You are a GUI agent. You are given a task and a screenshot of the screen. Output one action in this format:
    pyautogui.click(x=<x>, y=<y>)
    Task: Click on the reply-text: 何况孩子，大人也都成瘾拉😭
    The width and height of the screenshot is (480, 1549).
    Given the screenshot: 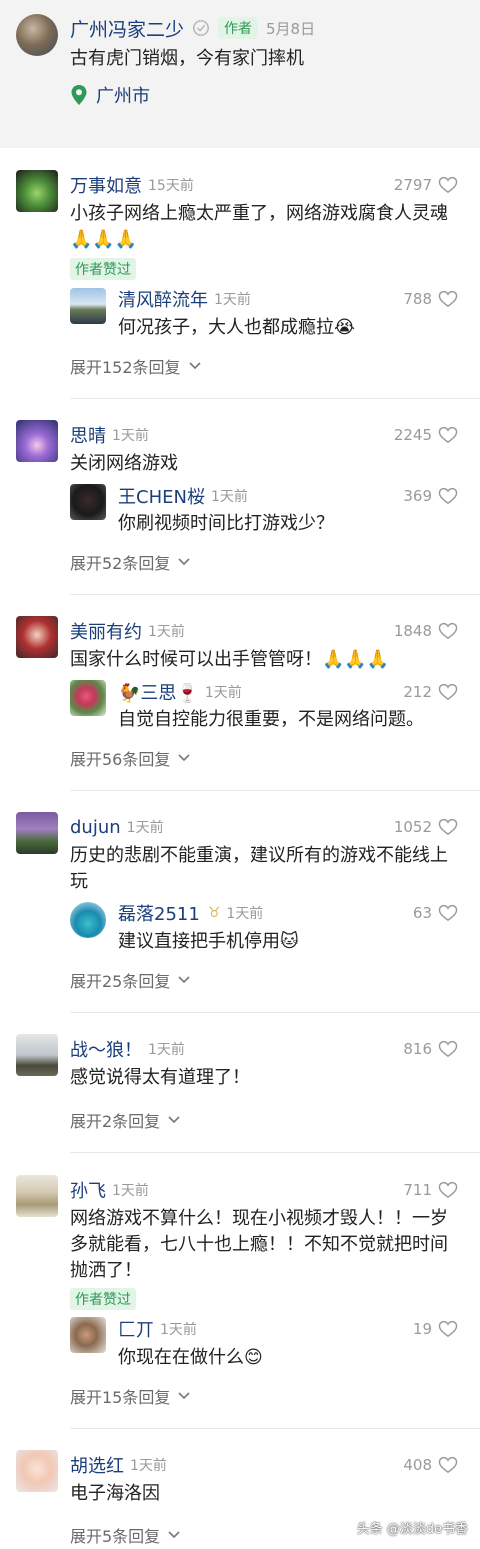 What is the action you would take?
    pyautogui.click(x=237, y=327)
    